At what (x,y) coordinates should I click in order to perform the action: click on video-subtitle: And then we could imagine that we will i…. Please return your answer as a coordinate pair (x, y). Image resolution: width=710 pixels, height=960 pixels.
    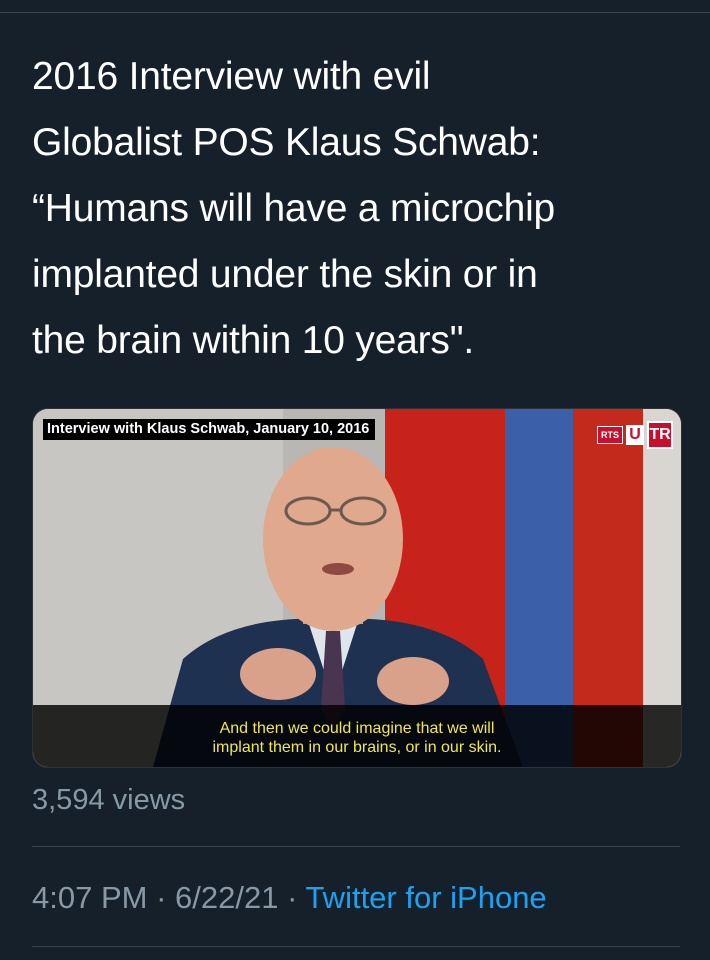
    Looking at the image, I should click on (357, 738).